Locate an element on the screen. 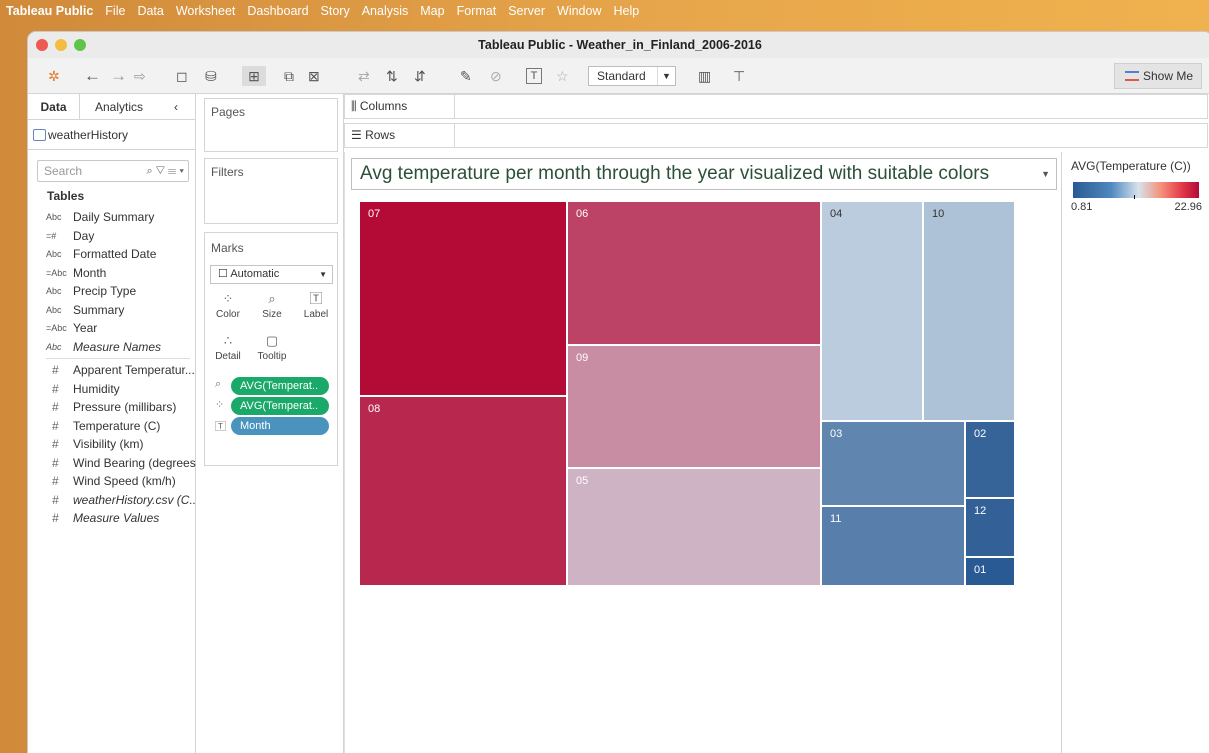 The width and height of the screenshot is (1209, 753). fit-select: Standard ▼ is located at coordinates (632, 76).